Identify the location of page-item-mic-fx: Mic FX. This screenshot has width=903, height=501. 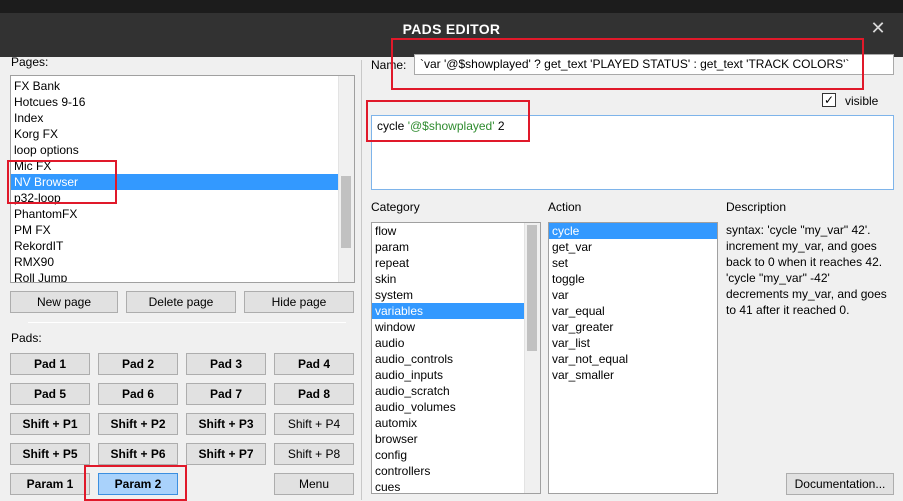
(182, 166).